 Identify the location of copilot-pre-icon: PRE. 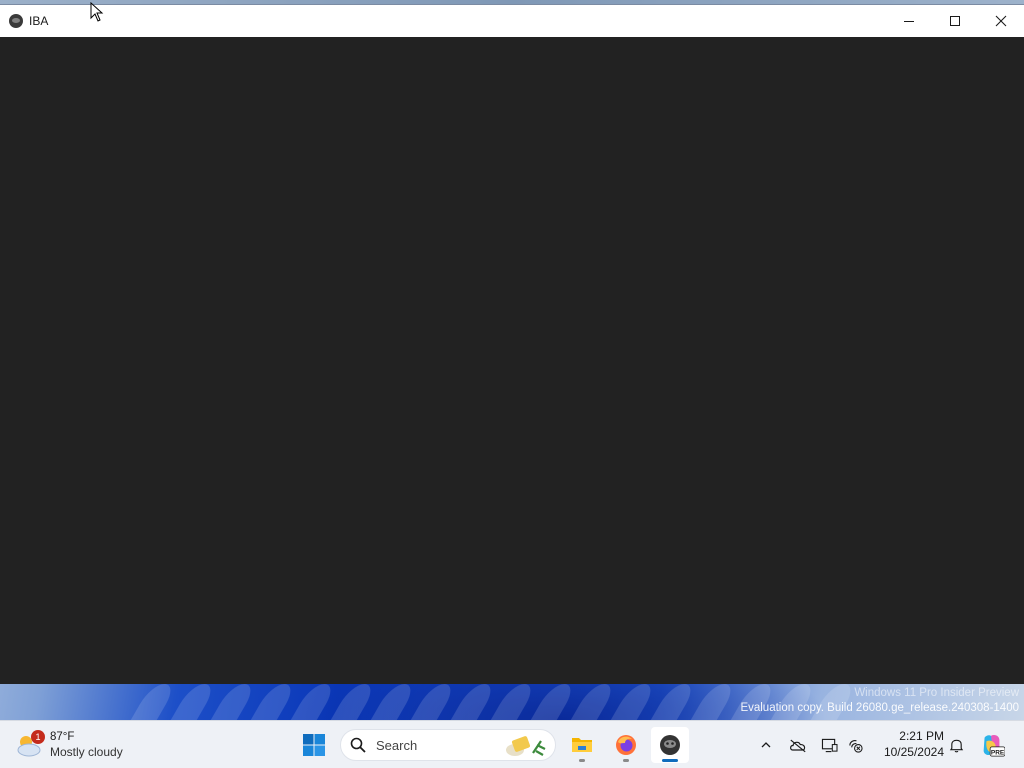
(994, 746).